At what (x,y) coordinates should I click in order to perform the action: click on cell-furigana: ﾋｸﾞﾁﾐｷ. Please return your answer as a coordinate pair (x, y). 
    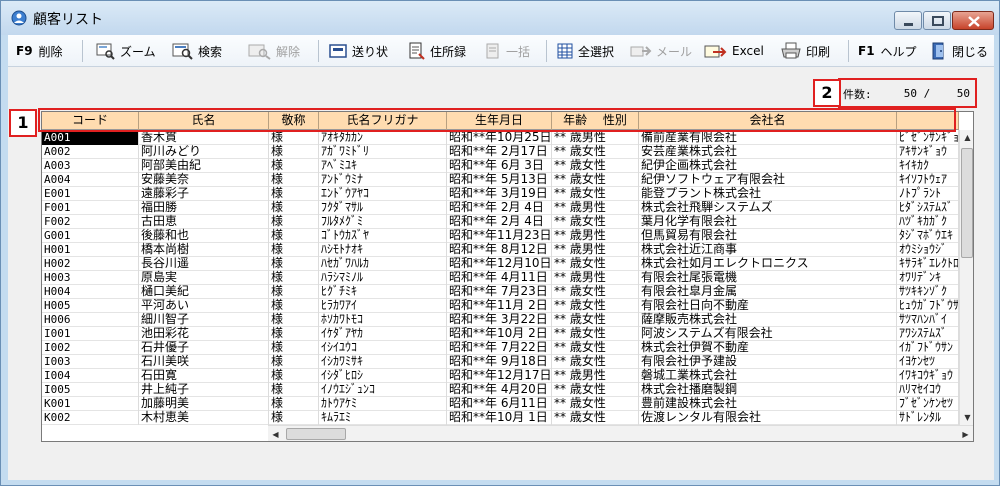
    Looking at the image, I should click on (383, 291).